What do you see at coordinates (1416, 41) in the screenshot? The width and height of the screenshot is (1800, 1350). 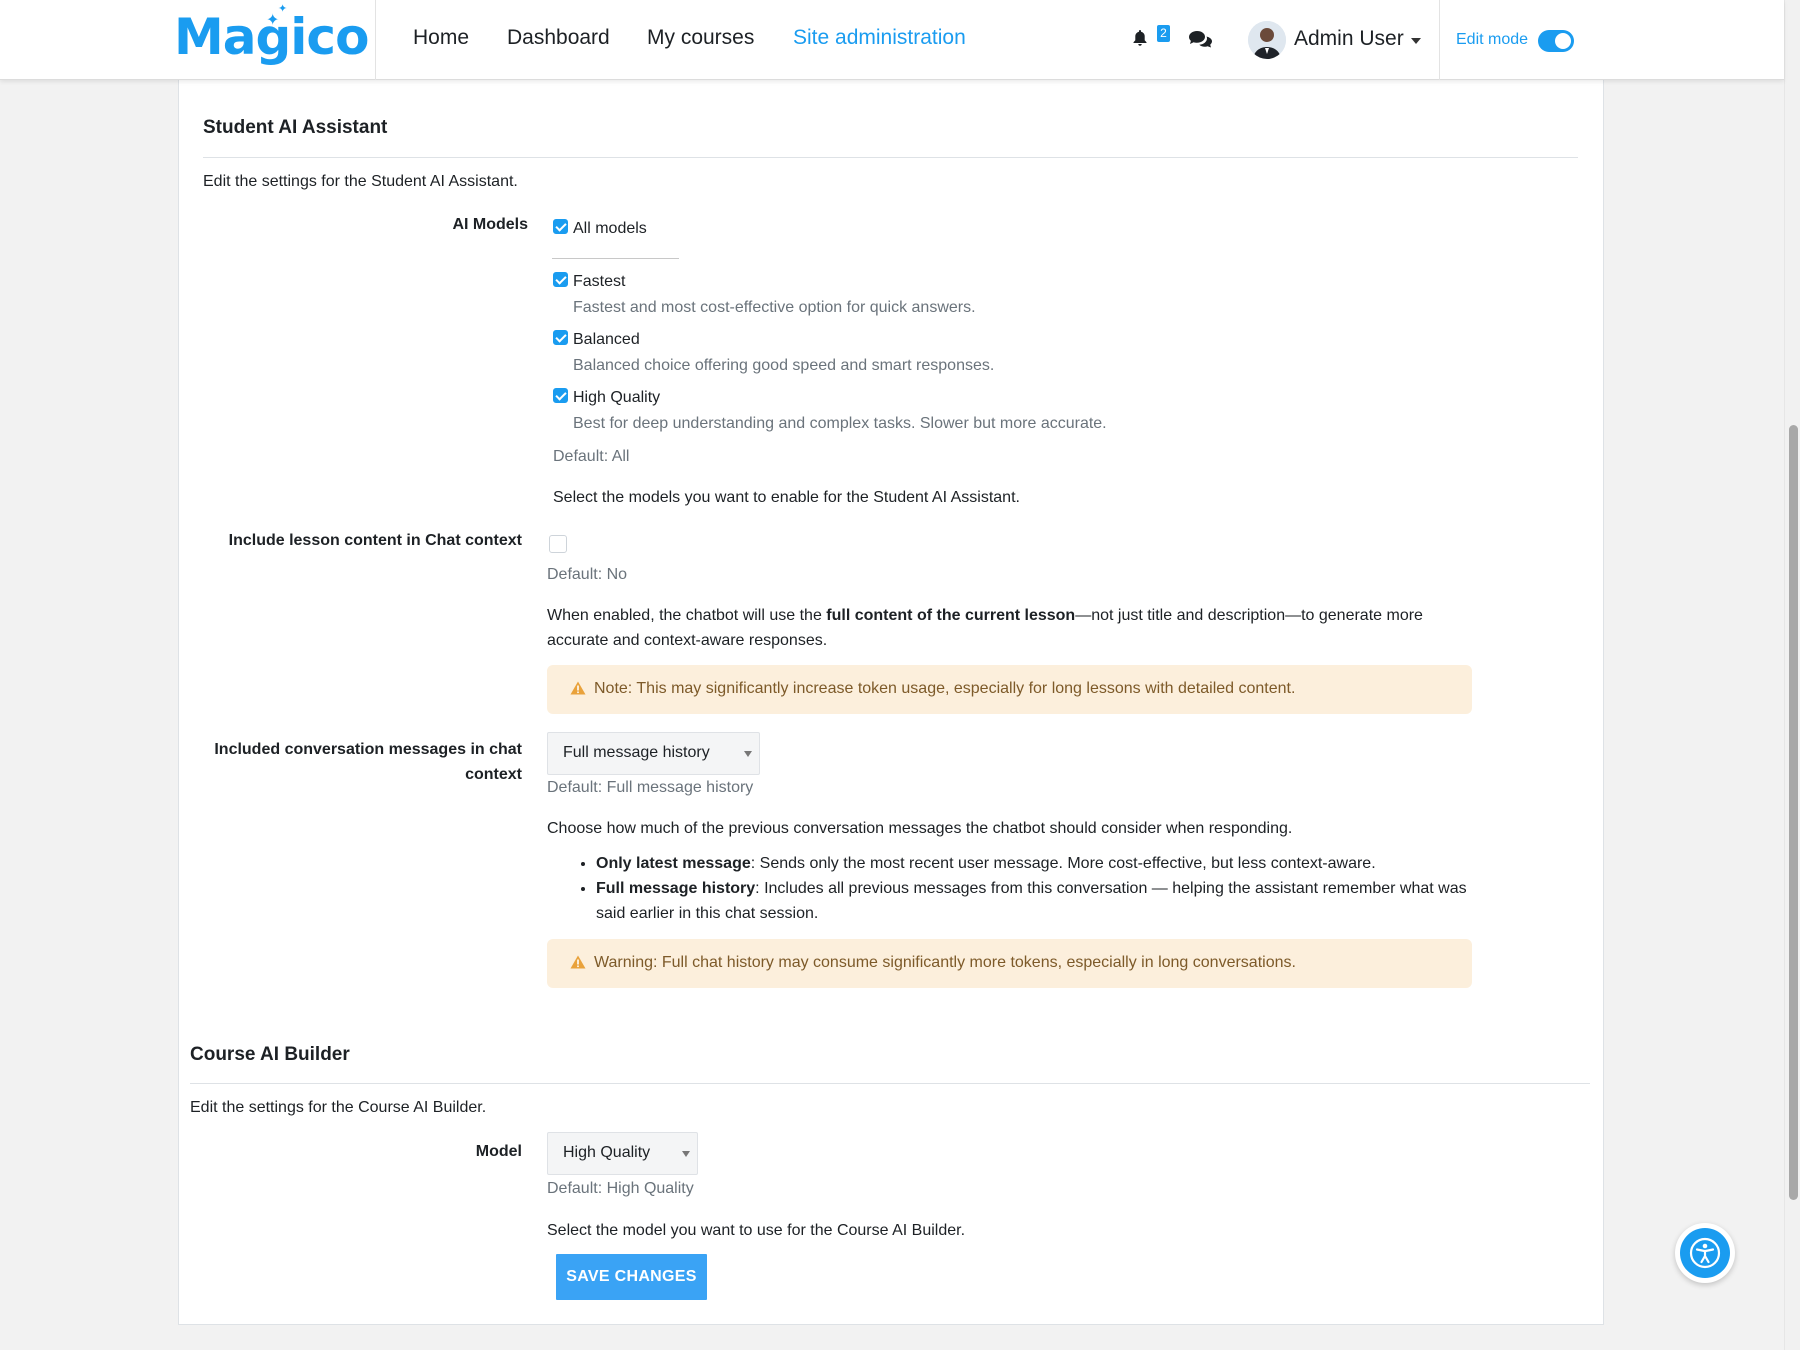 I see `caret-down-icon` at bounding box center [1416, 41].